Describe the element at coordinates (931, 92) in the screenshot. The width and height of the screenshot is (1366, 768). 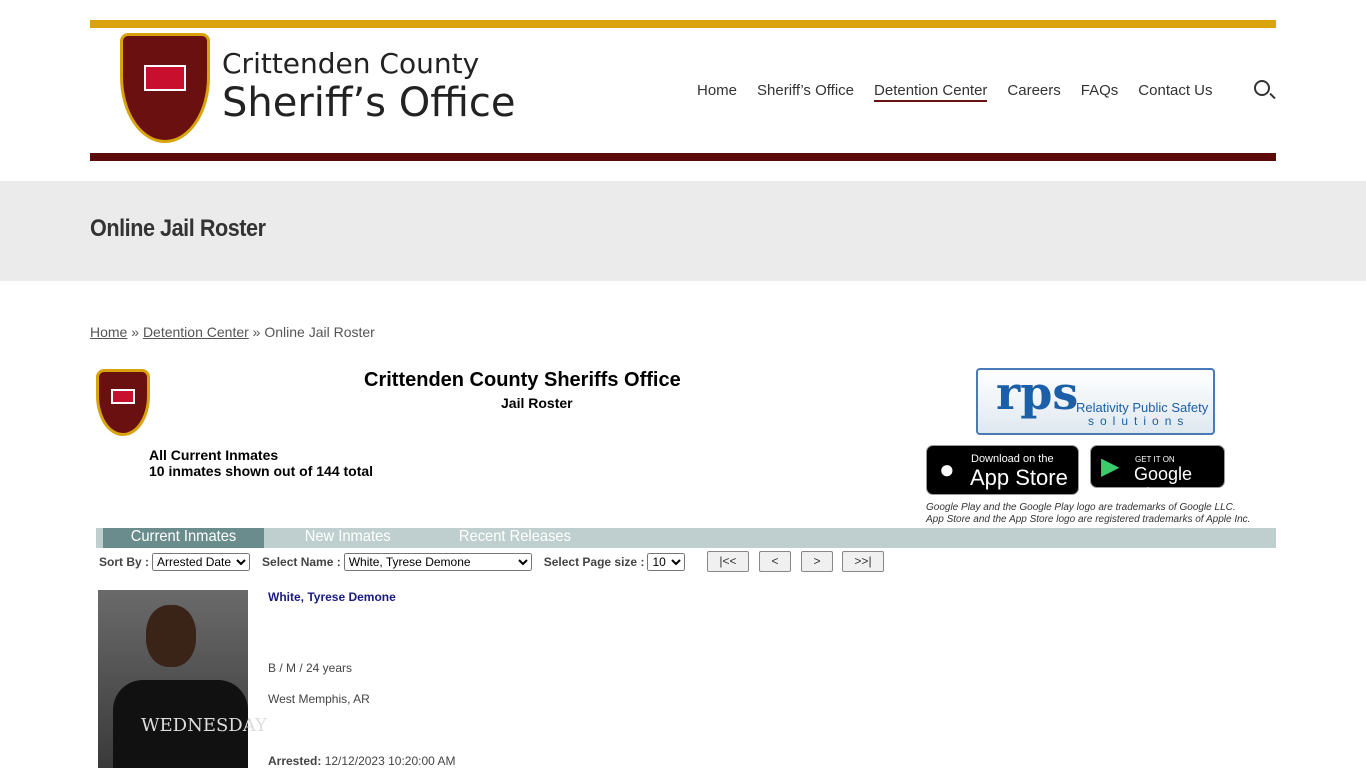
I see `nav-detention-center: Detention Center` at that location.